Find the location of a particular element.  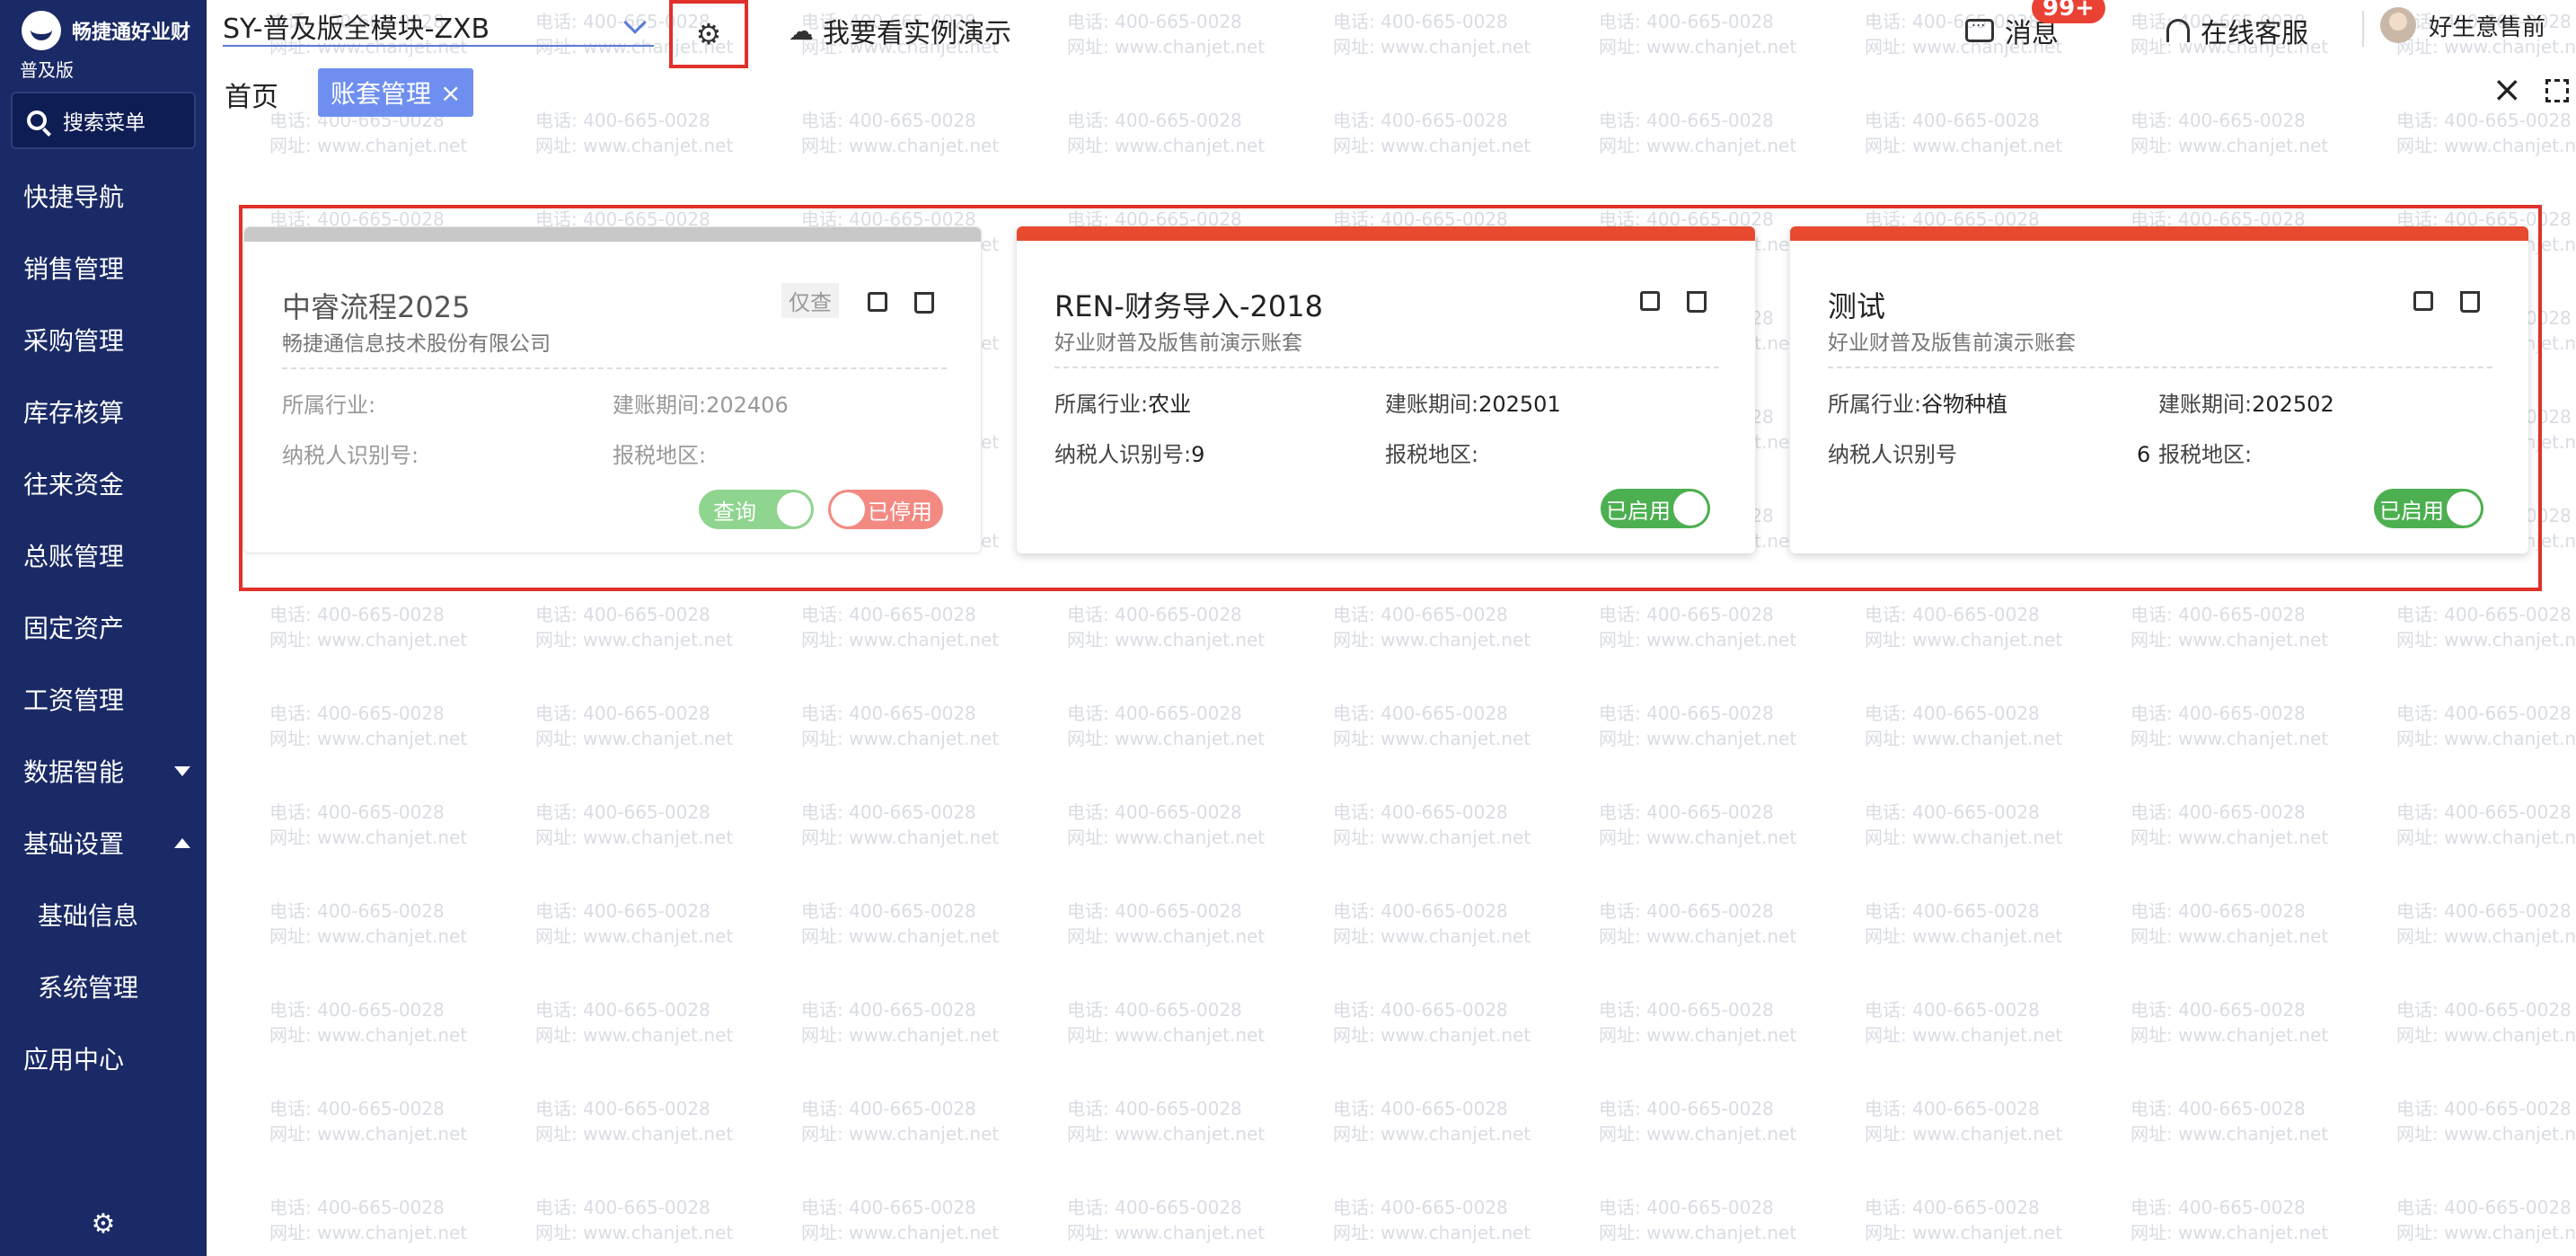

taxid-field: 纳税人识别号:9 is located at coordinates (1129, 454).